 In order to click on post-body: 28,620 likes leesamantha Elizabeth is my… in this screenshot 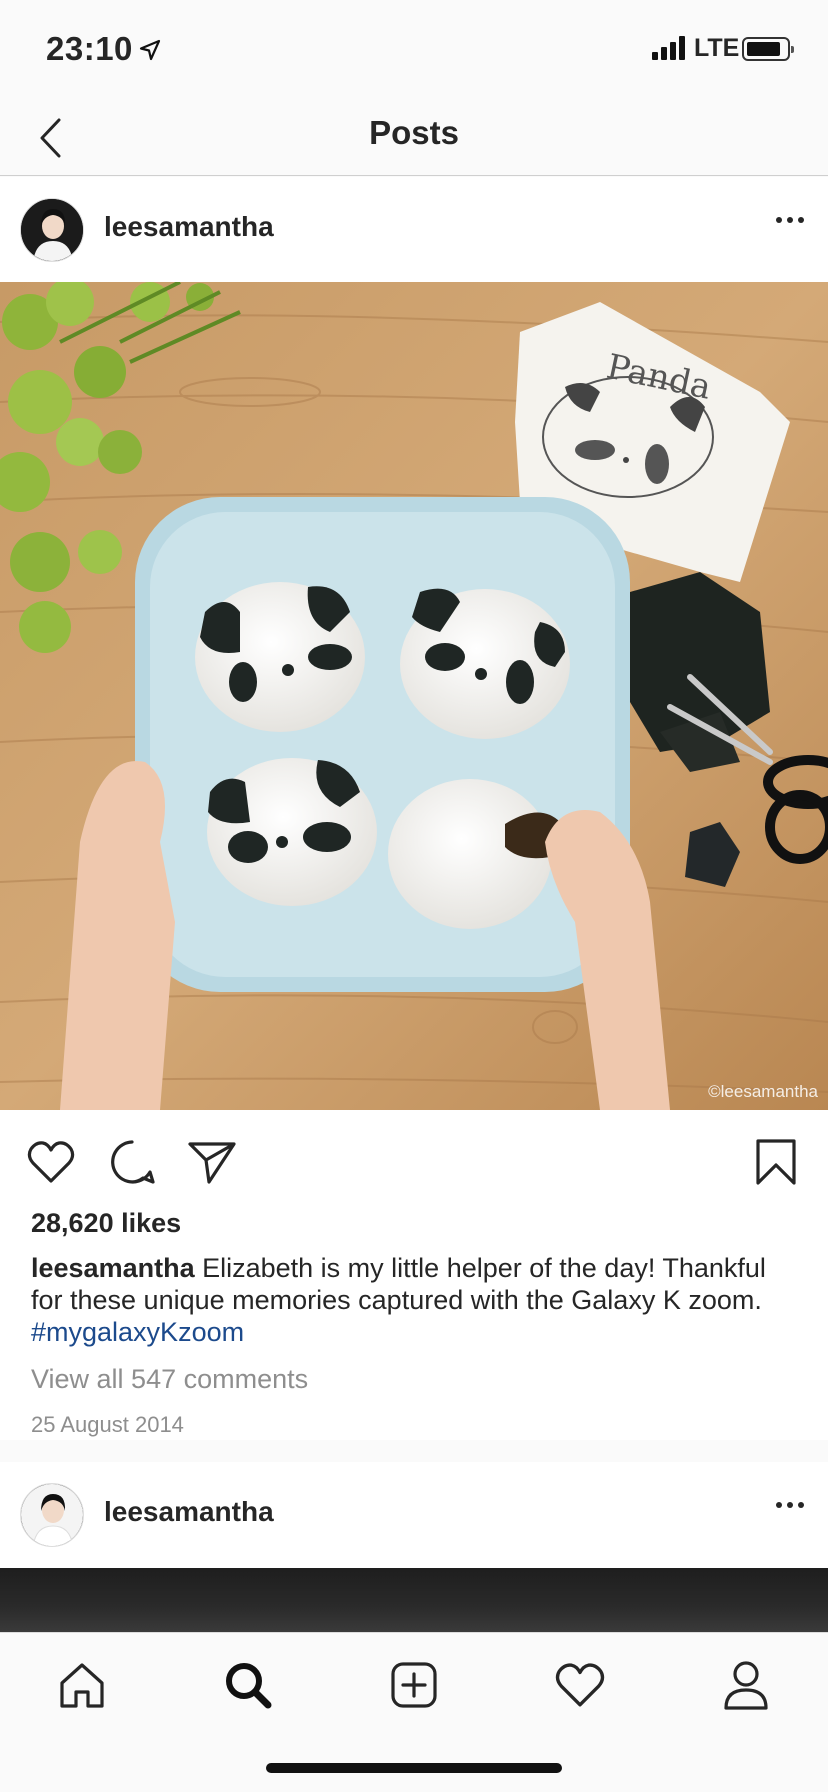, I will do `click(414, 1320)`.